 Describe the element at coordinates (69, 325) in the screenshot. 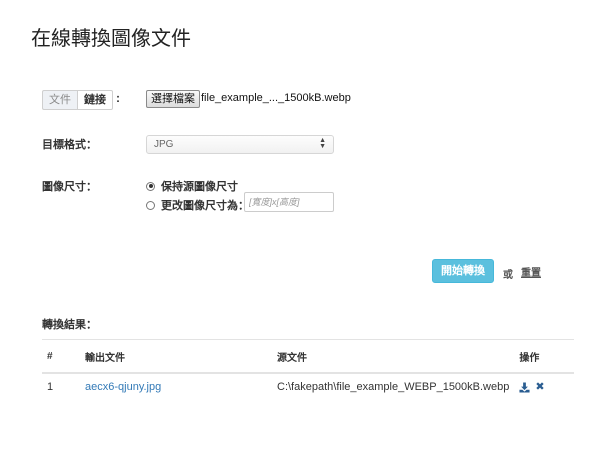

I see `results-label: 轉換結果：` at that location.